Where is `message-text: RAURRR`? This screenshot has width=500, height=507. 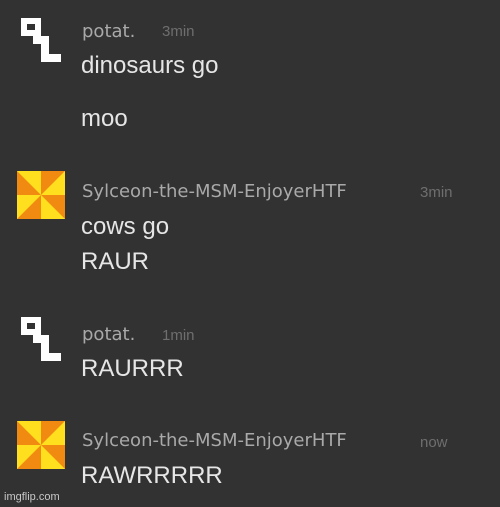 message-text: RAURRR is located at coordinates (132, 368).